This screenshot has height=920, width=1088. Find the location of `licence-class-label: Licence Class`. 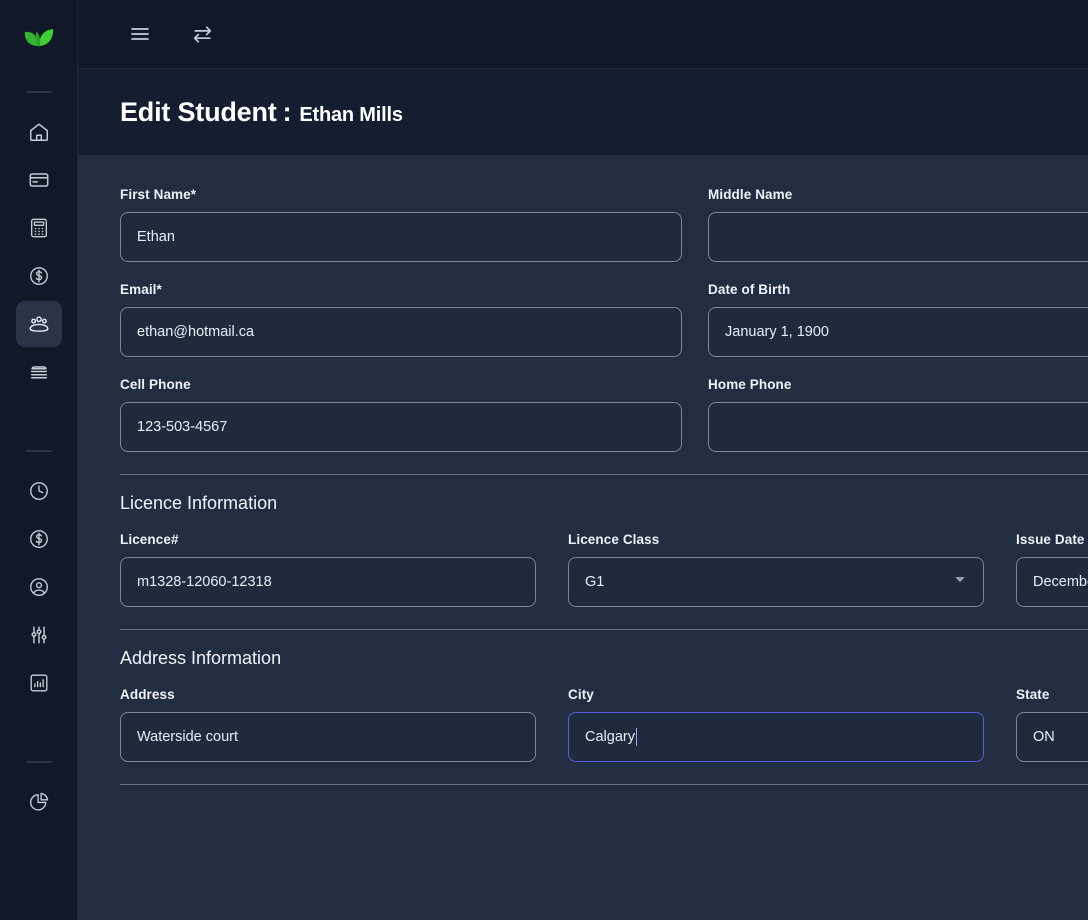

licence-class-label: Licence Class is located at coordinates (614, 539).